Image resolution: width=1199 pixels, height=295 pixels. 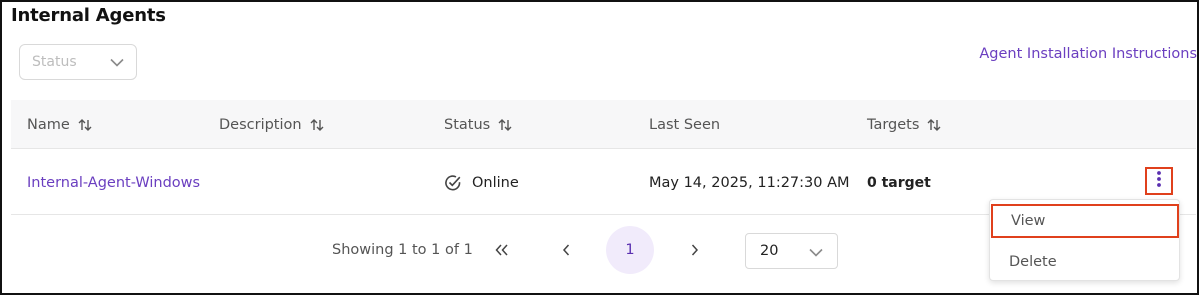 What do you see at coordinates (113, 182) in the screenshot?
I see `agent-name-link: Internal-Agent-Windows` at bounding box center [113, 182].